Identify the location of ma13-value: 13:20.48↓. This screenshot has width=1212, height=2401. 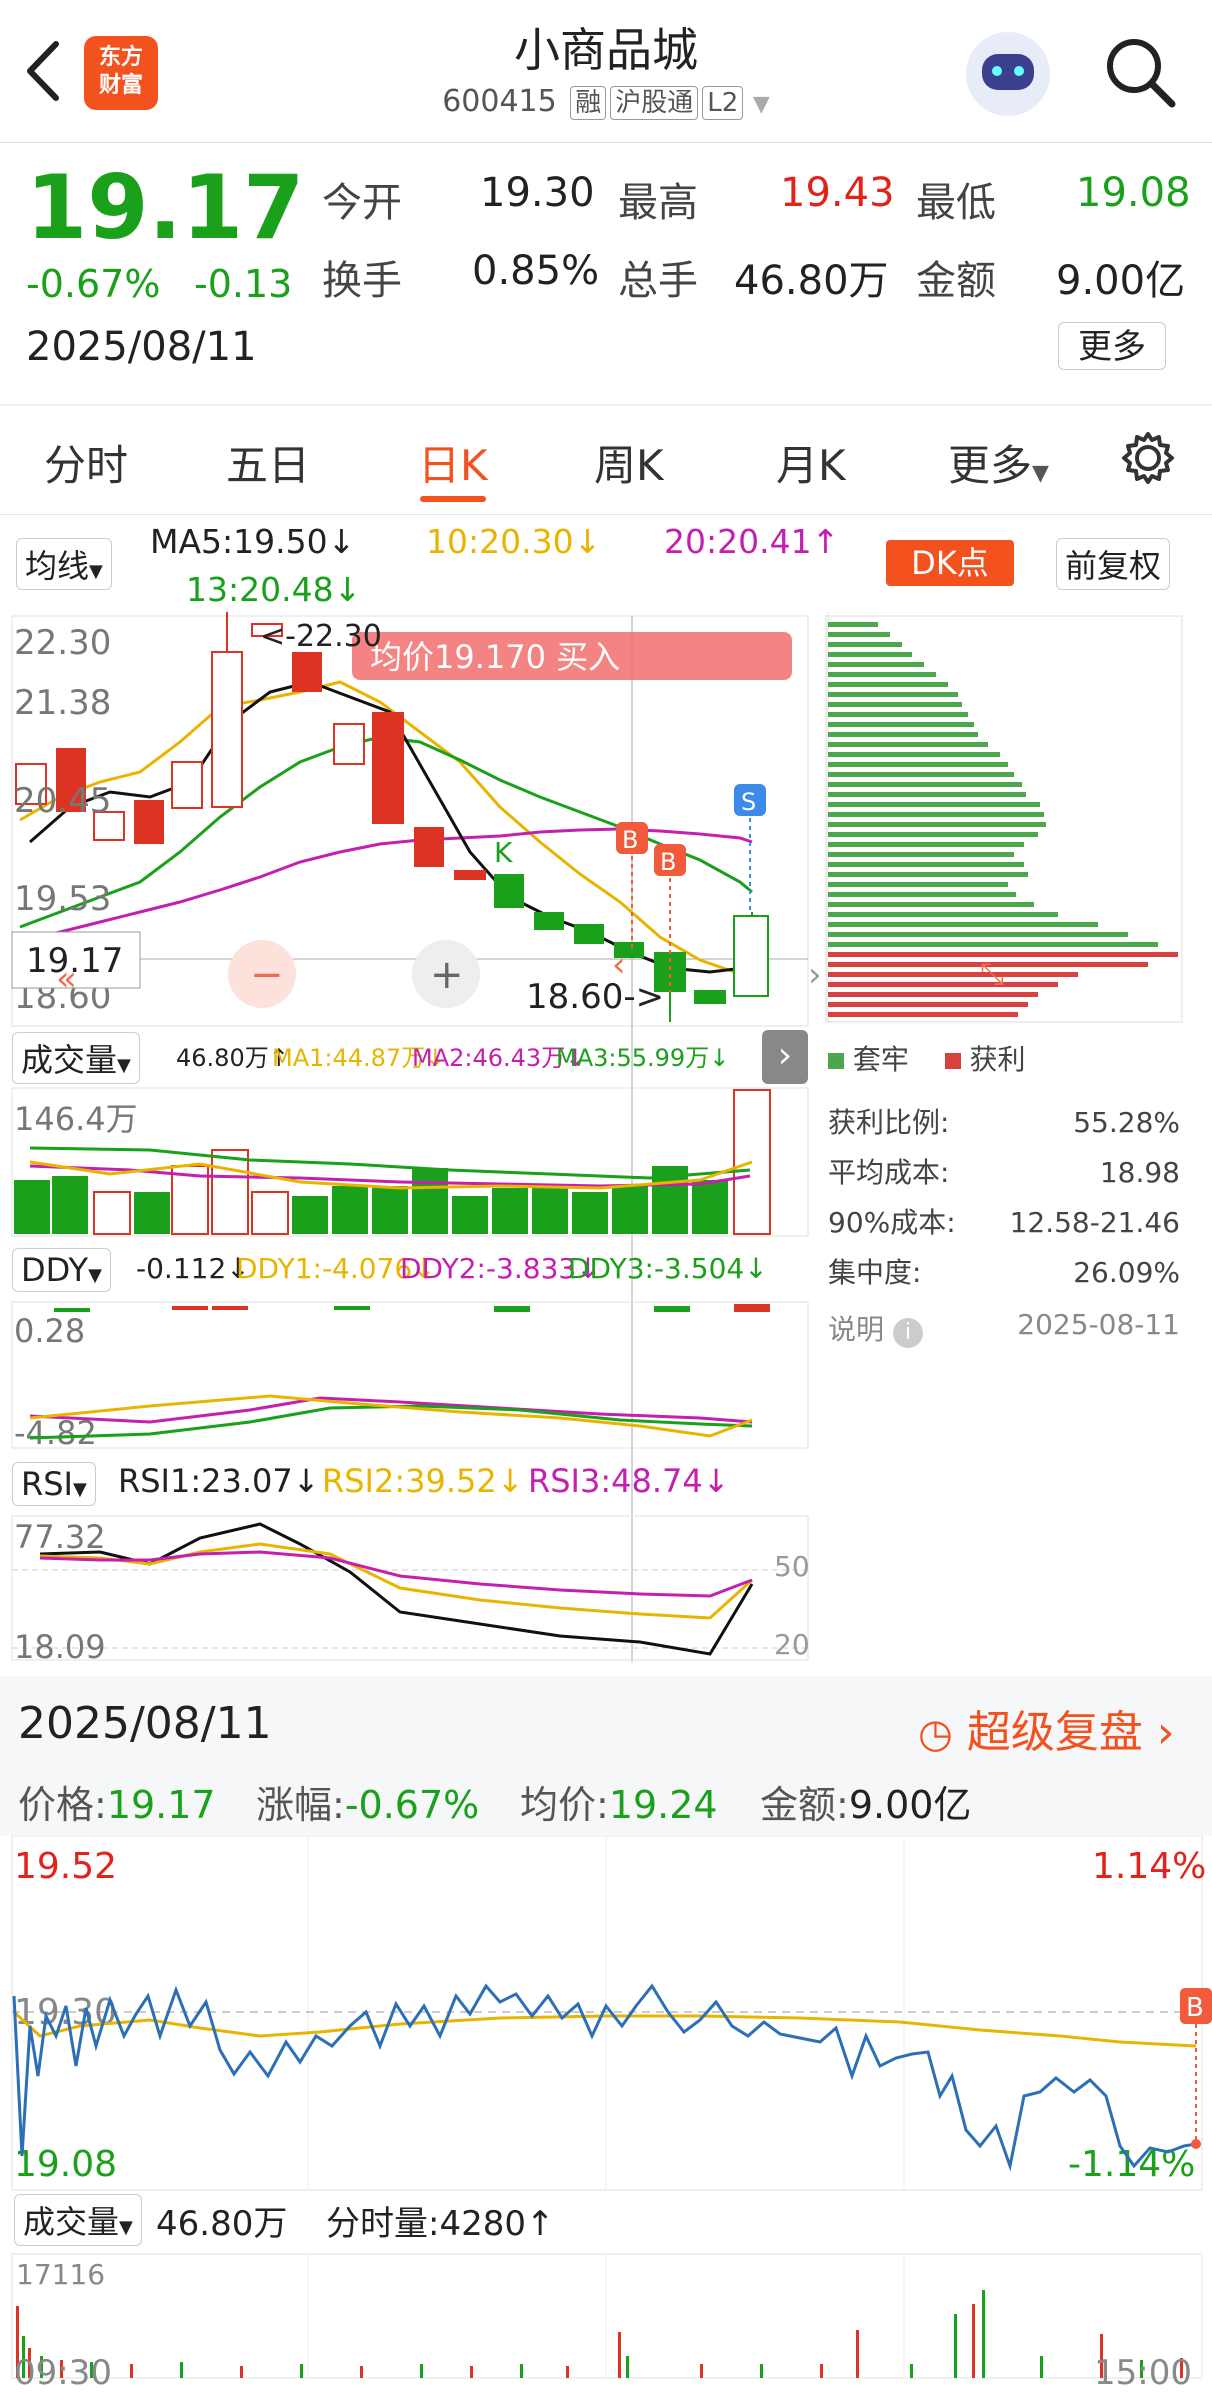
(274, 589).